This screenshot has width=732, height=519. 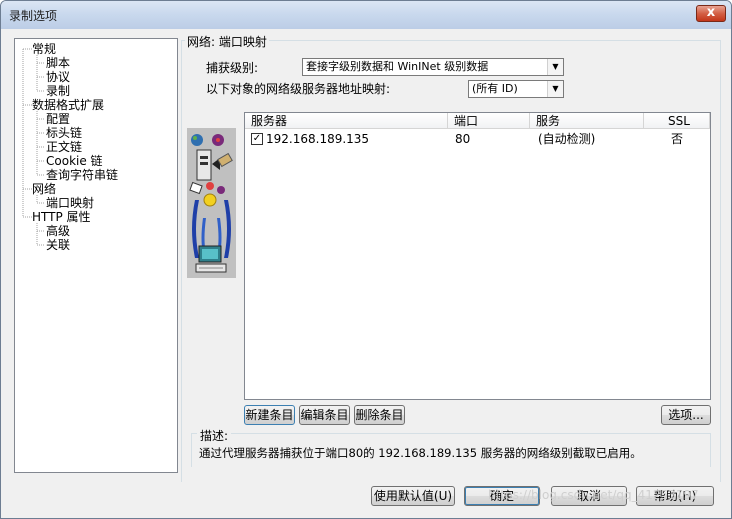 I want to click on tree-item-port-mapping: 端口映射, so click(x=70, y=203).